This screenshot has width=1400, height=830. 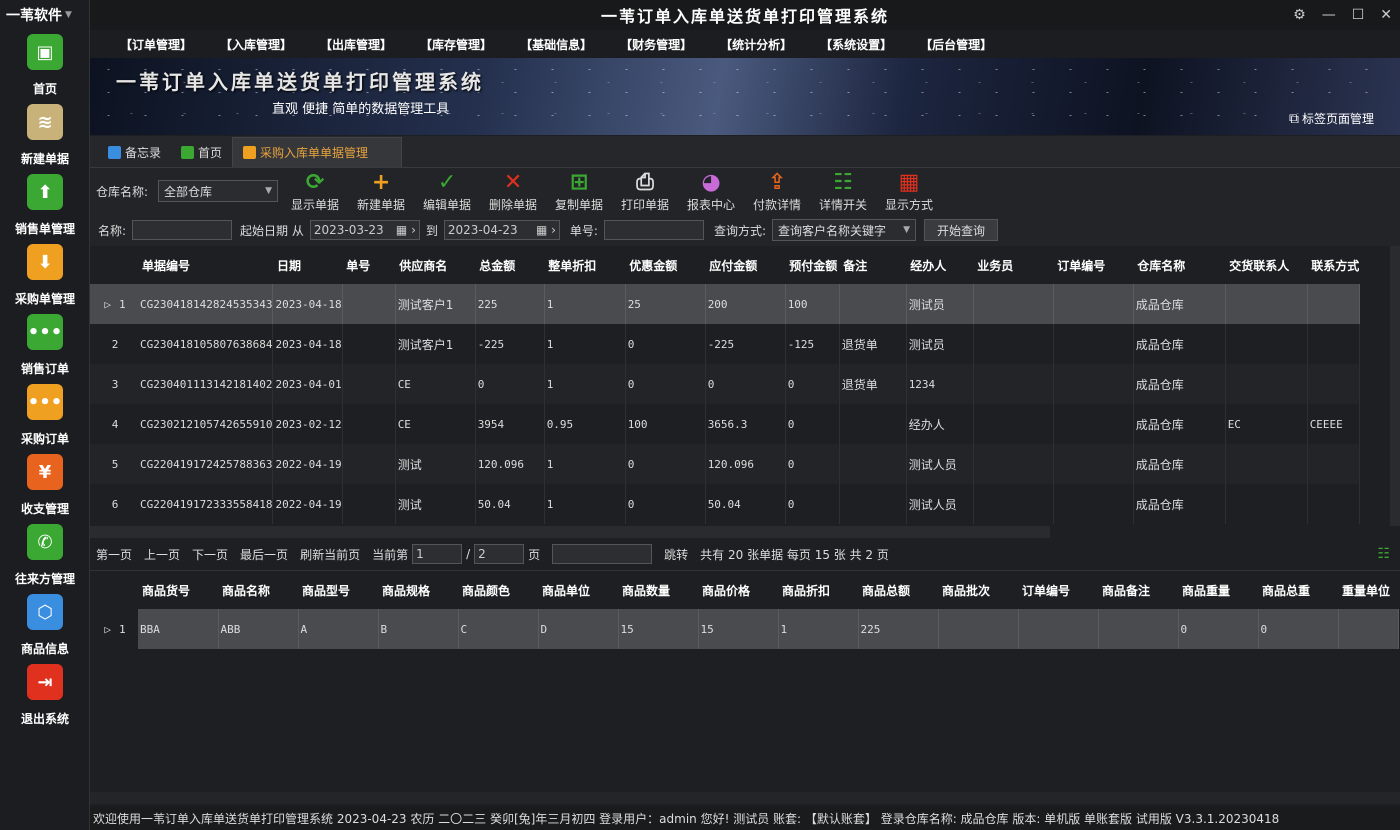 I want to click on tab-0: 备忘录, so click(x=134, y=152).